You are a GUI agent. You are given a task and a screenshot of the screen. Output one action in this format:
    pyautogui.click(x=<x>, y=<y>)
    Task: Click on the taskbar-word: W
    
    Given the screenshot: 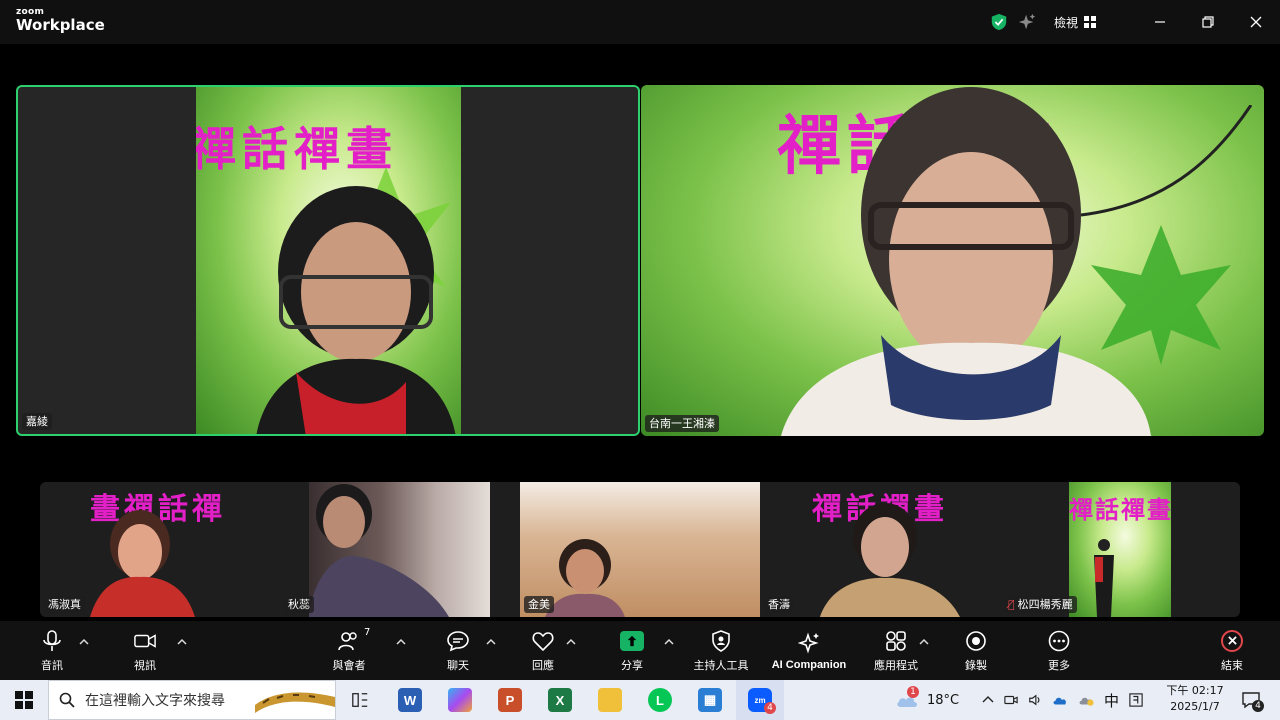 What is the action you would take?
    pyautogui.click(x=410, y=700)
    